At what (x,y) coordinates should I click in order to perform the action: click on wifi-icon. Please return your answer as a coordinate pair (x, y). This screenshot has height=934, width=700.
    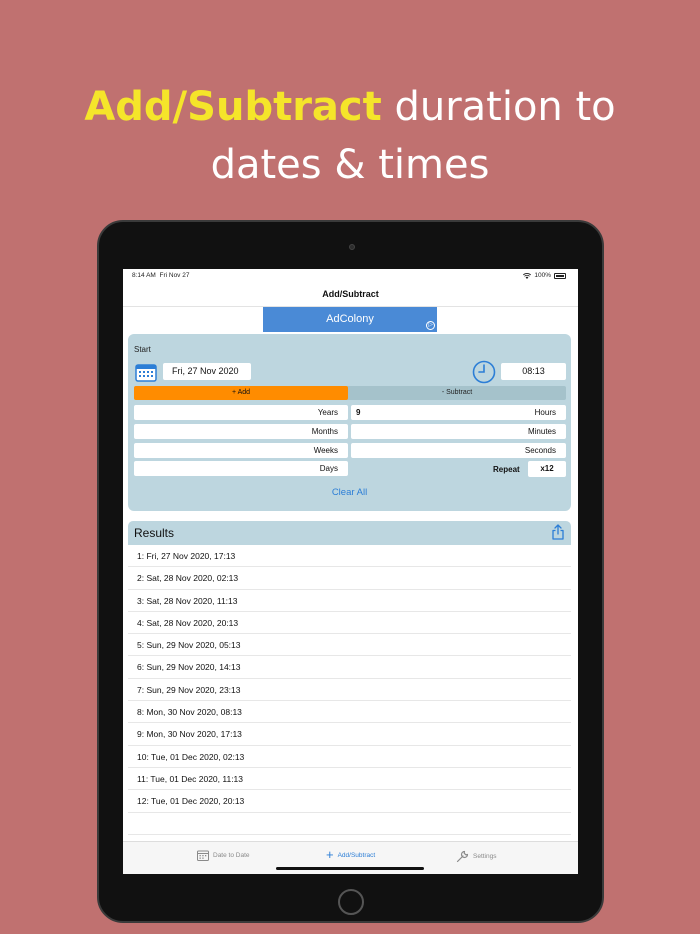
    Looking at the image, I should click on (527, 275).